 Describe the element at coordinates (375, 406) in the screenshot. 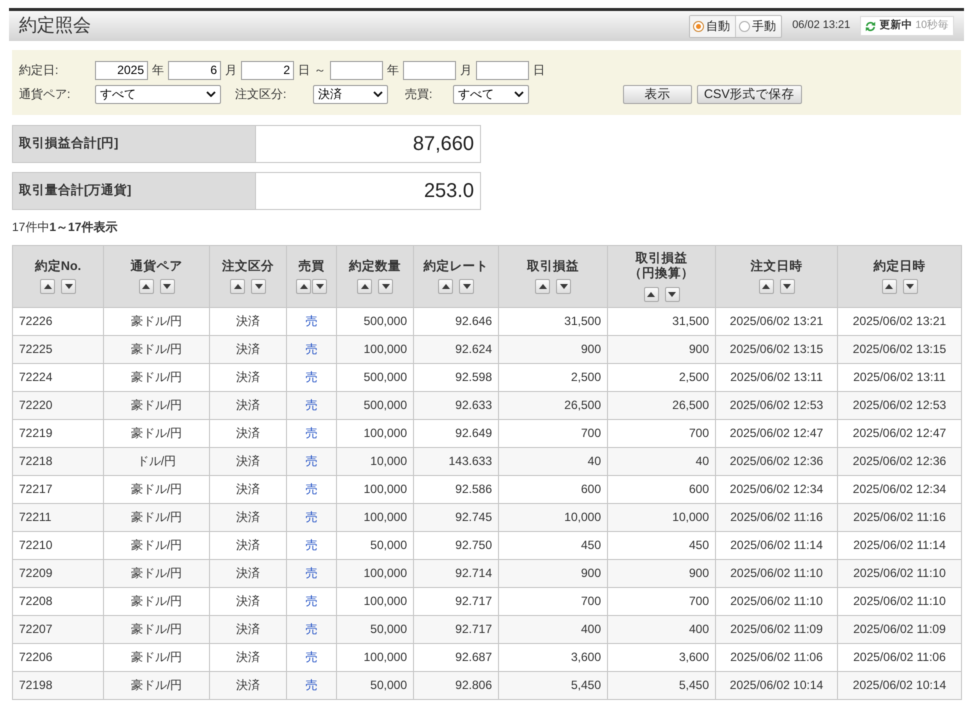

I see `table-cell: 500,000` at that location.